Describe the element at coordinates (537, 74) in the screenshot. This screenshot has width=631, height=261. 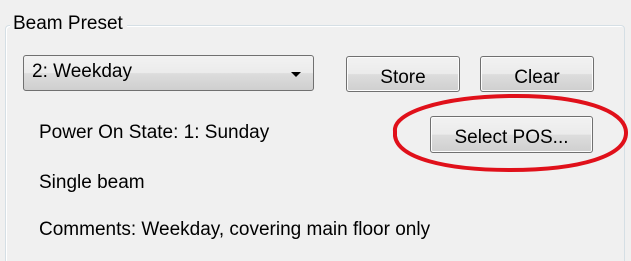
I see `clear-button: Clear` at that location.